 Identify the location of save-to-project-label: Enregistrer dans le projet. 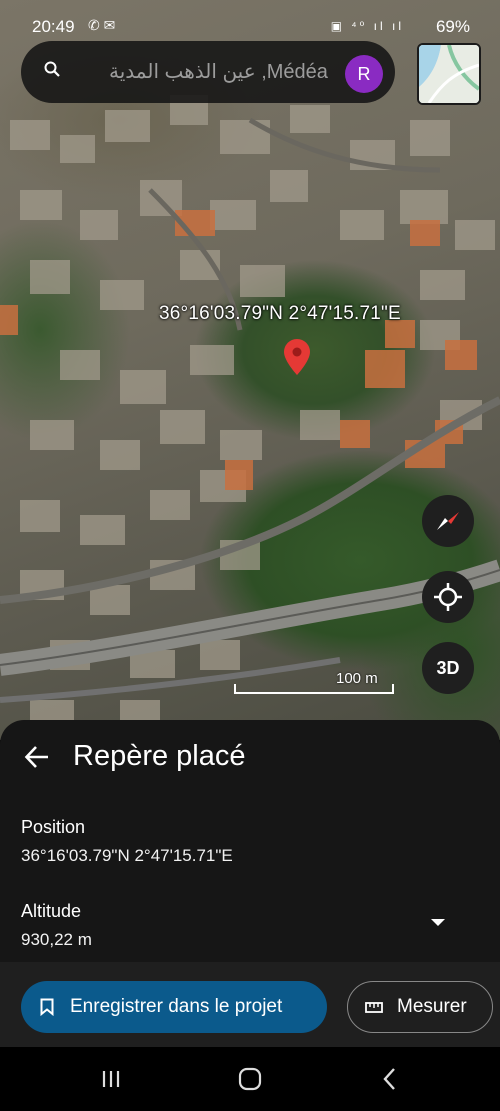
(176, 1006).